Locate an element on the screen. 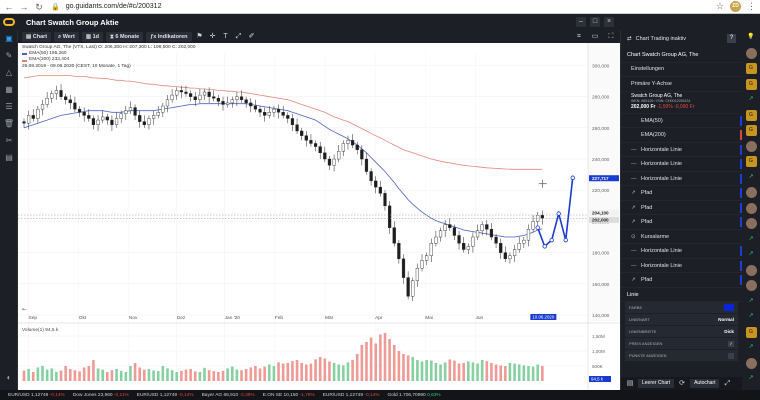 This screenshot has height=400, width=760. layer-row: ⊙ Kursalarme is located at coordinates (681, 237).